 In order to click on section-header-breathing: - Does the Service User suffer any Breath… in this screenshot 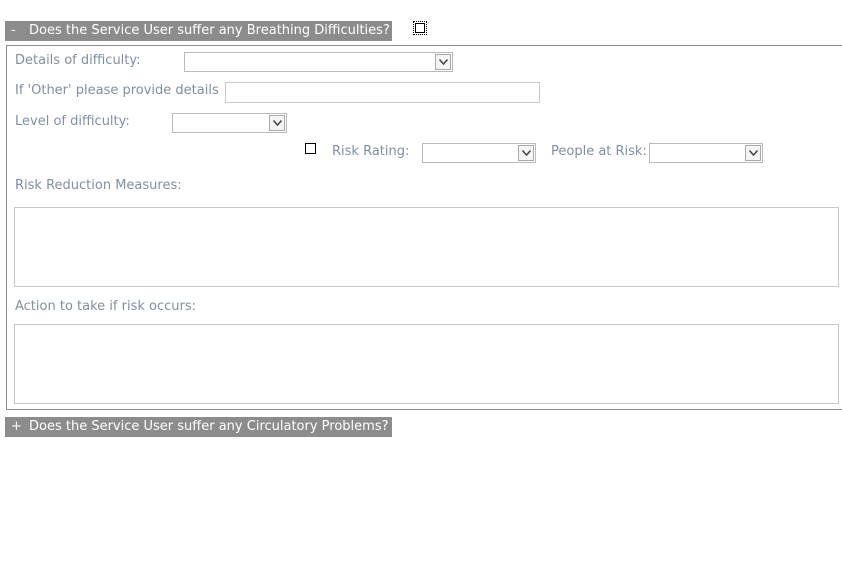, I will do `click(198, 31)`.